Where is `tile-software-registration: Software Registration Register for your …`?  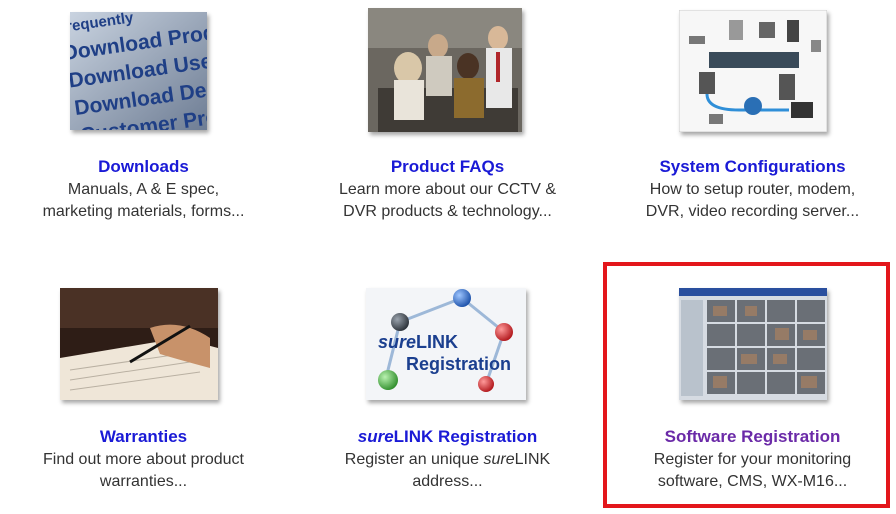
tile-software-registration: Software Registration Register for your … is located at coordinates (752, 390).